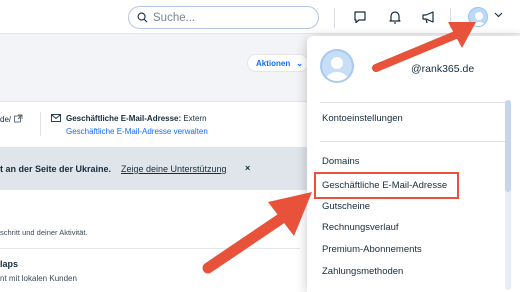  I want to click on menu-item-domains: Domains, so click(341, 161).